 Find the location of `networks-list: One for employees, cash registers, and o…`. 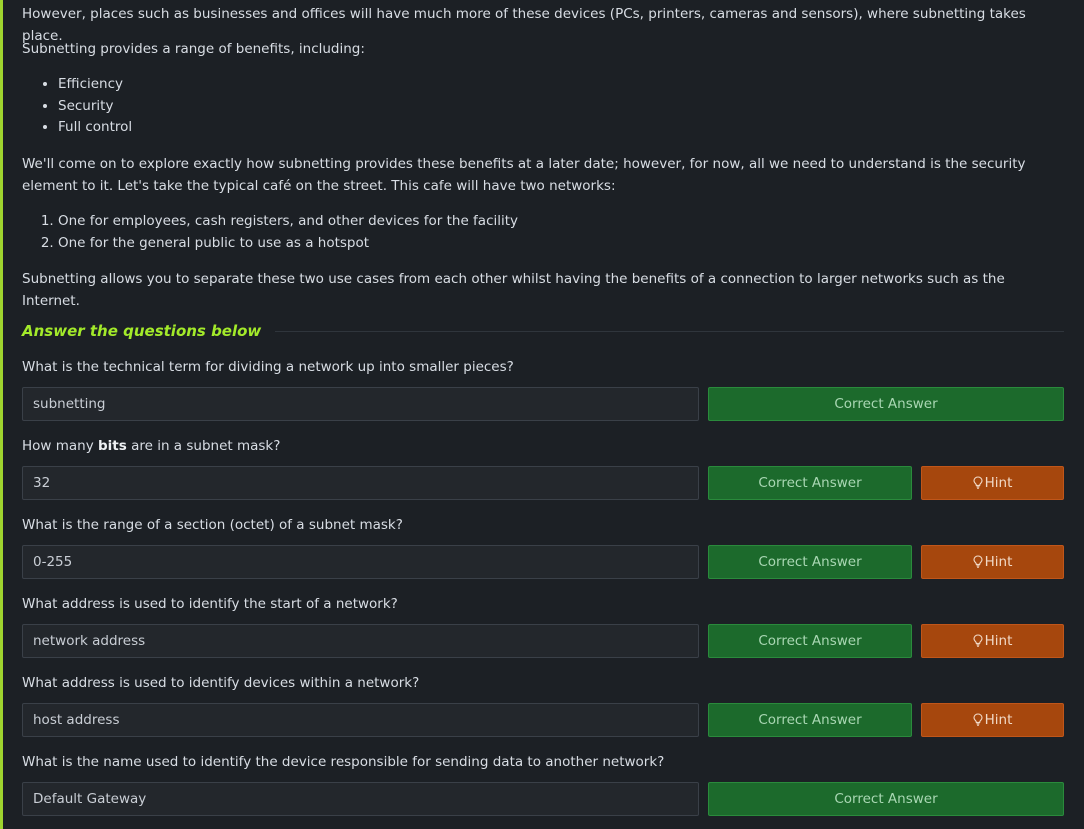

networks-list: One for employees, cash registers, and o… is located at coordinates (270, 232).